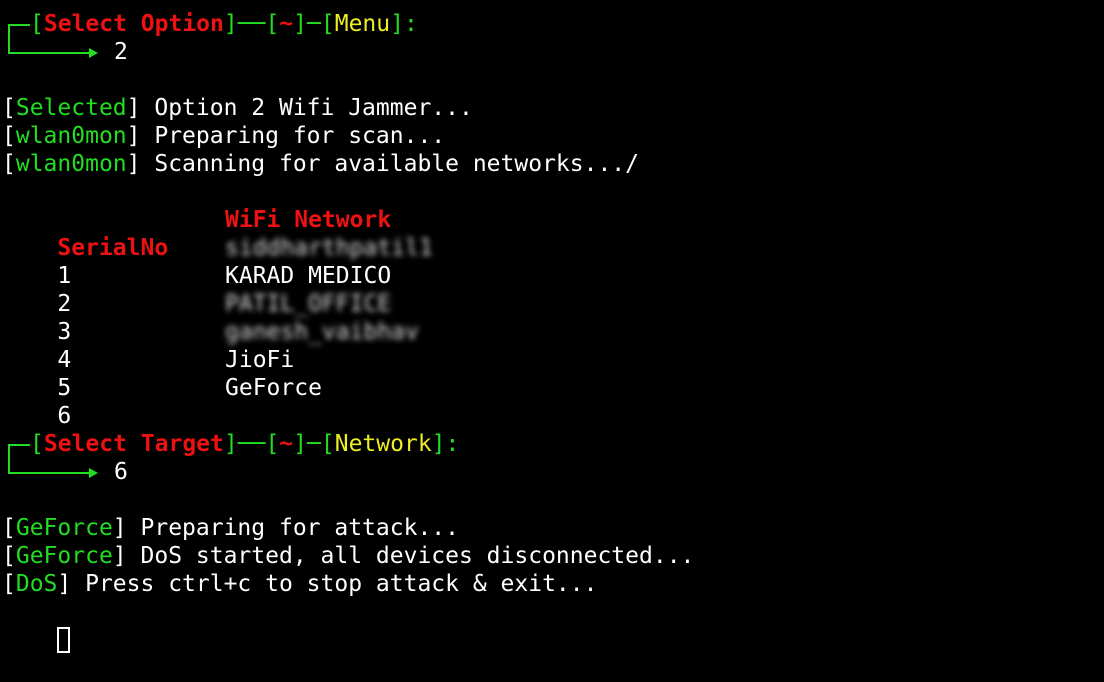 The image size is (1104, 682). What do you see at coordinates (36, 584) in the screenshot?
I see `log-tag: DoS` at bounding box center [36, 584].